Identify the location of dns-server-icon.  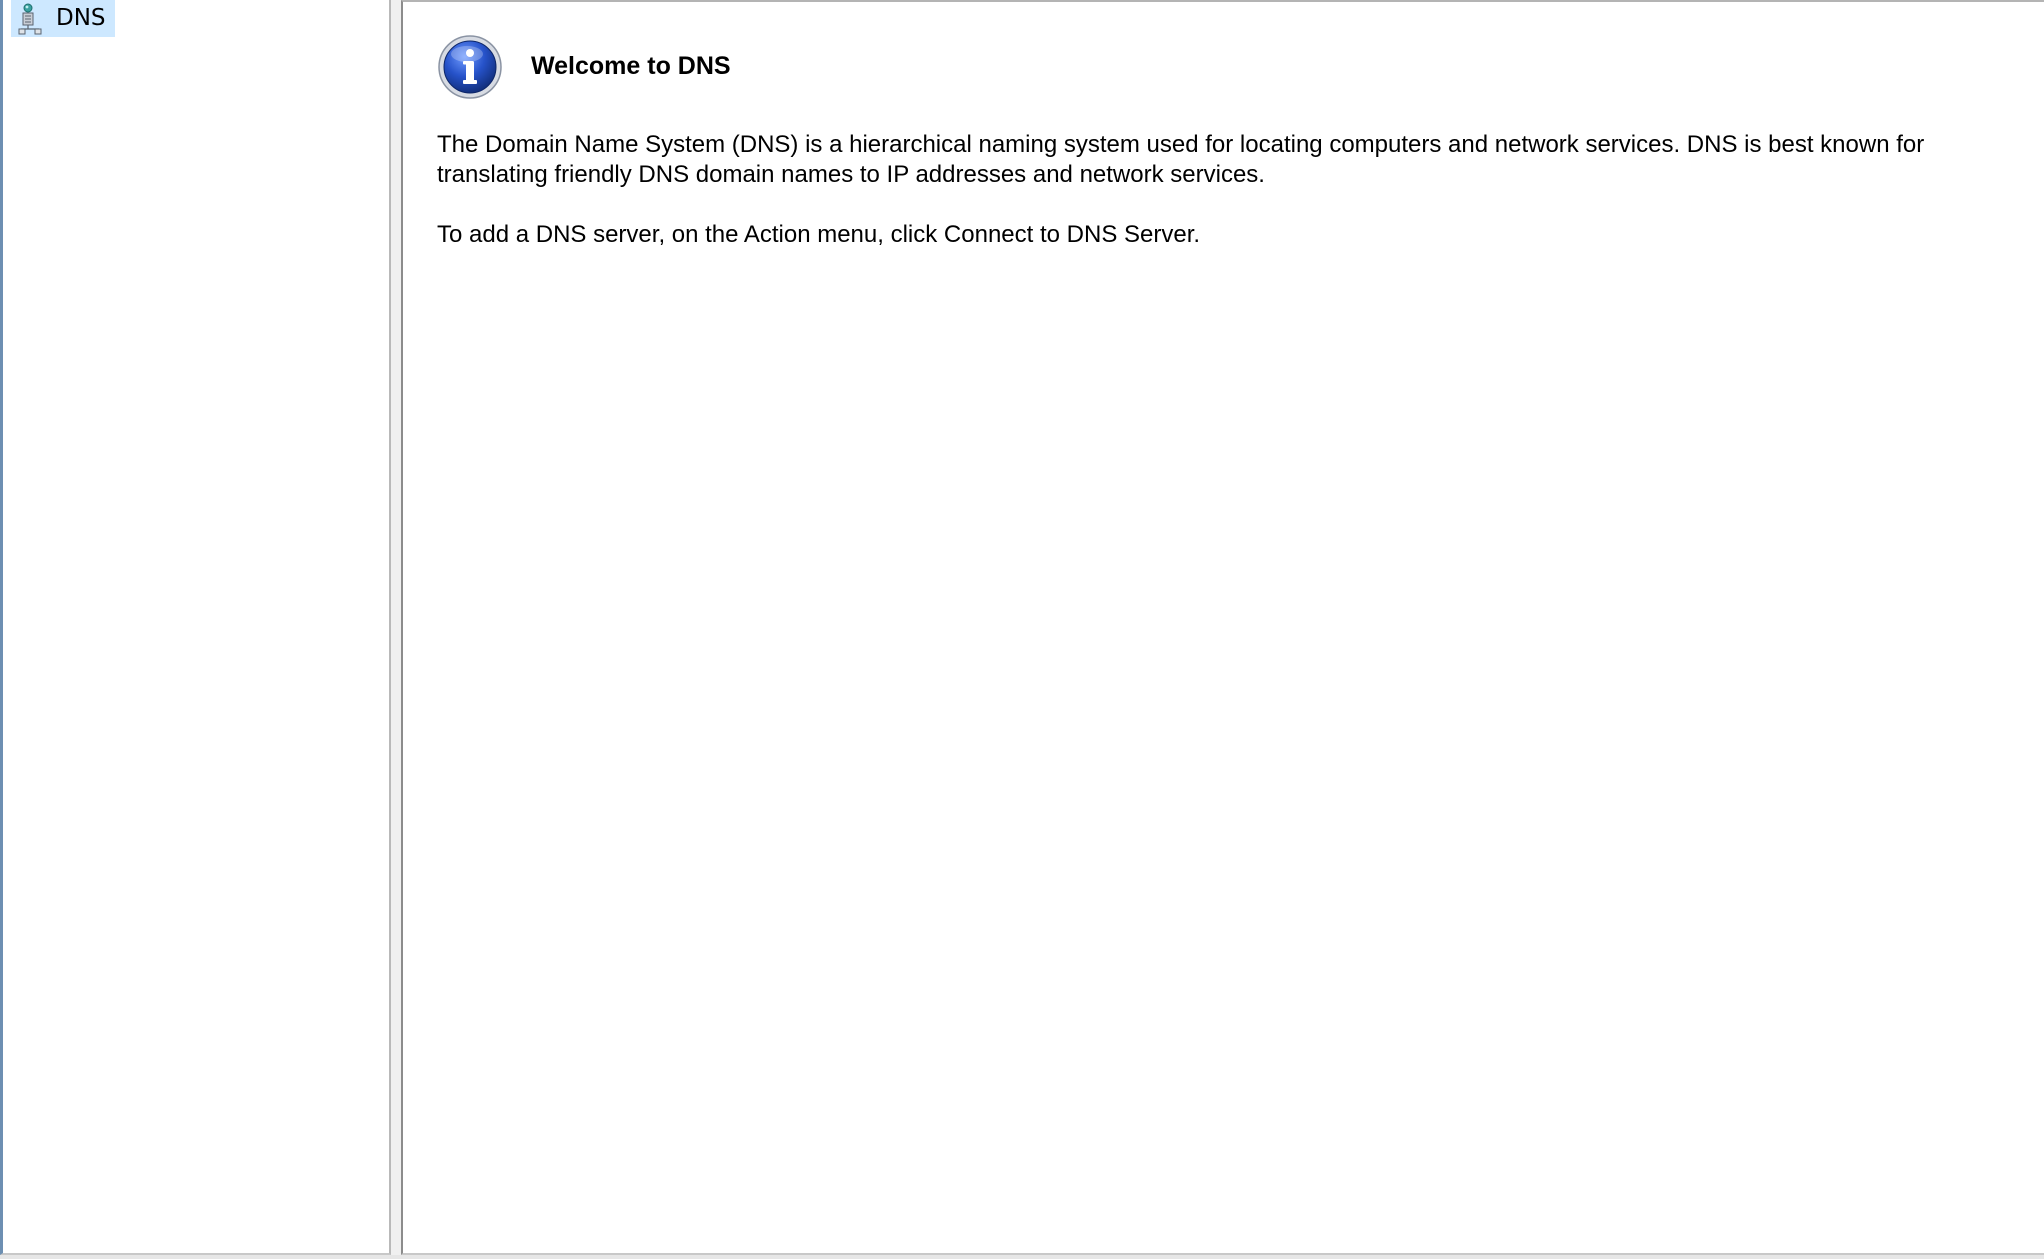
(32, 19).